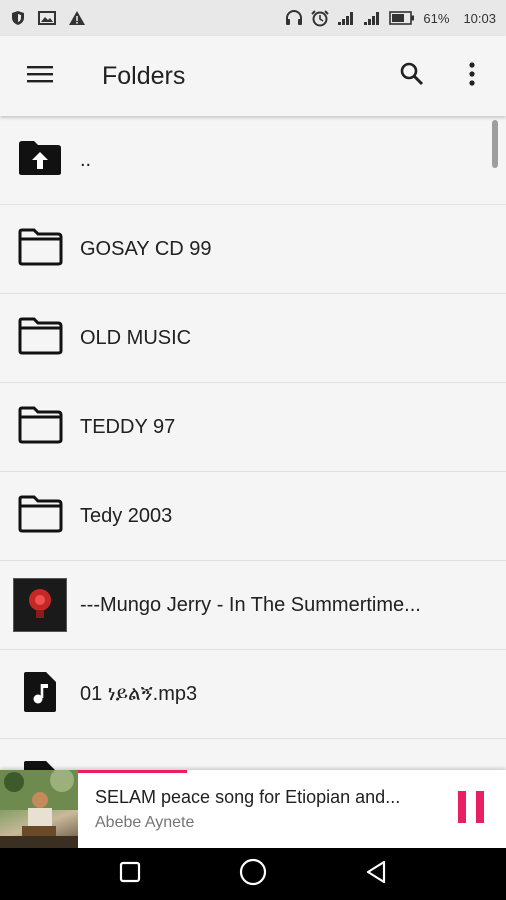  I want to click on clock: 10:03, so click(479, 18).